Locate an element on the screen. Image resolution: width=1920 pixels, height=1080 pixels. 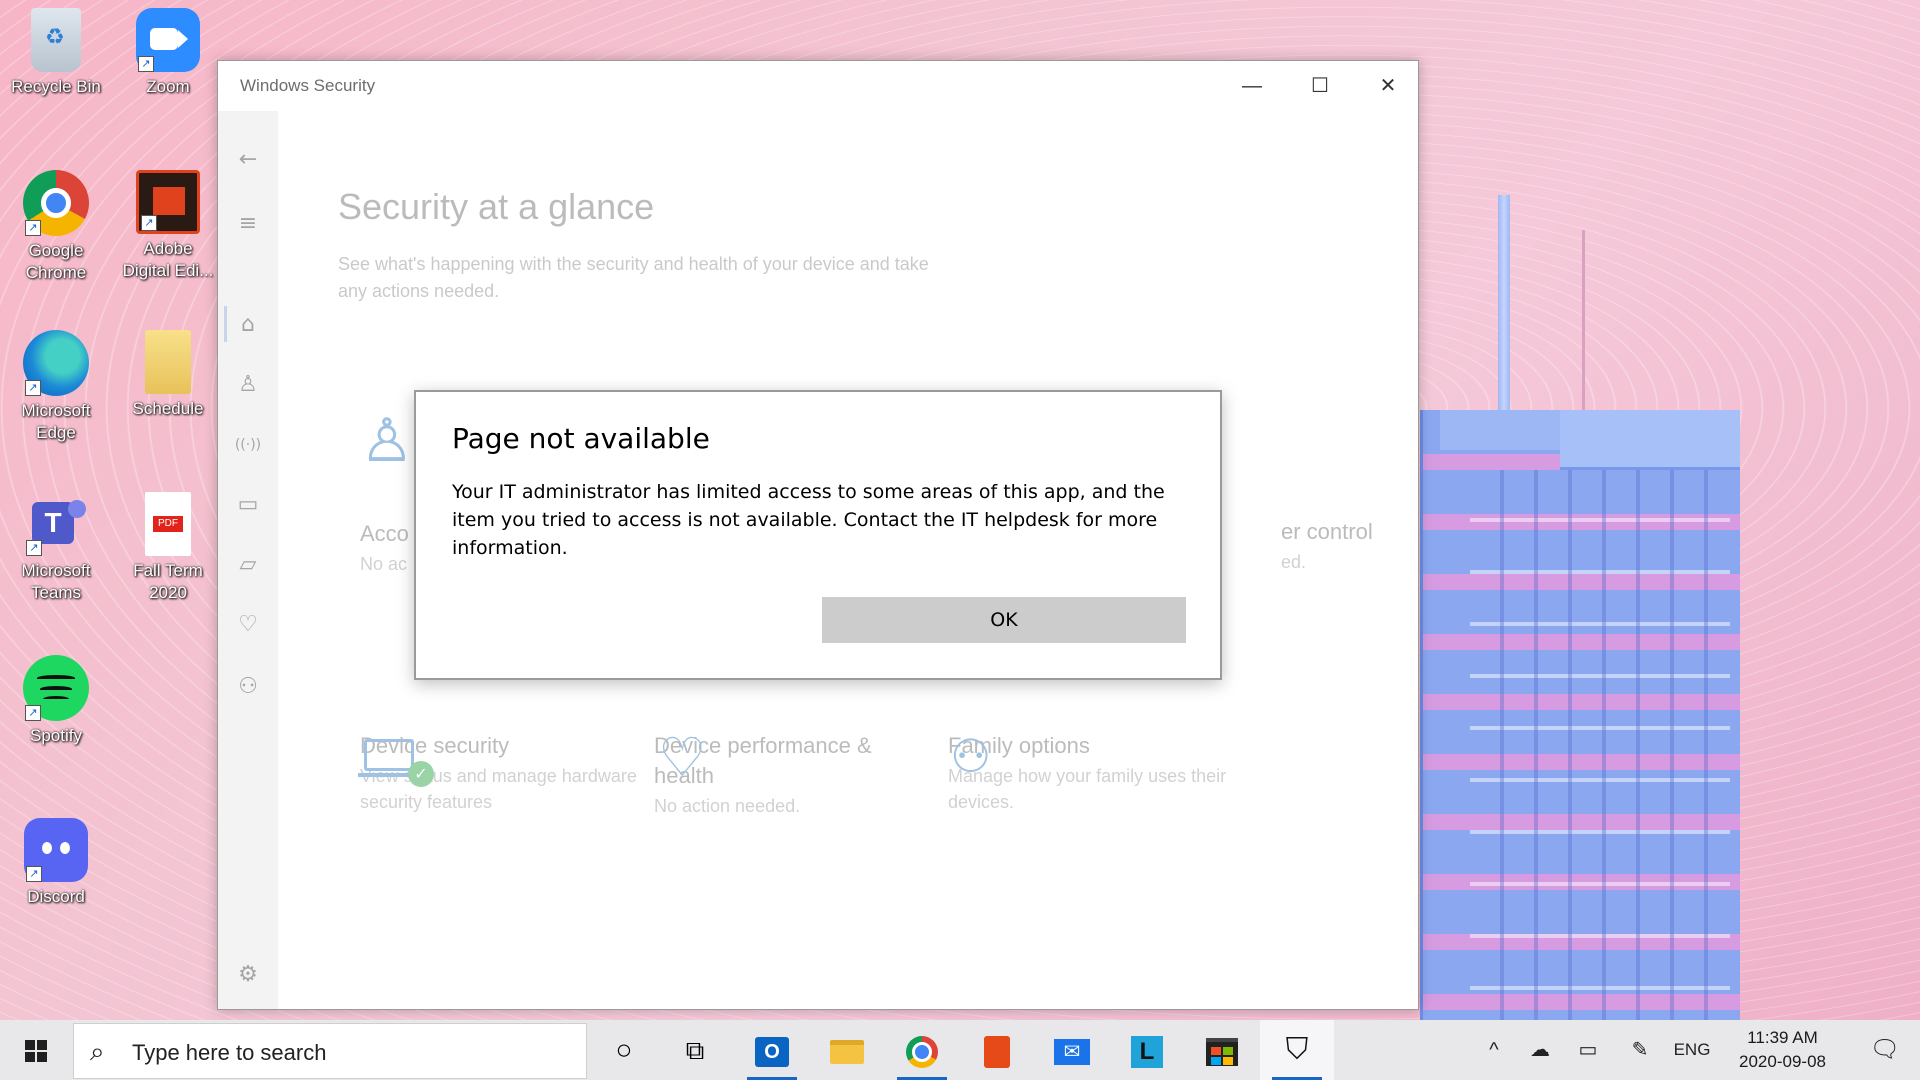
desktop-icon-recycle-bin: ♻ Recycle Bin is located at coordinates (56, 53).